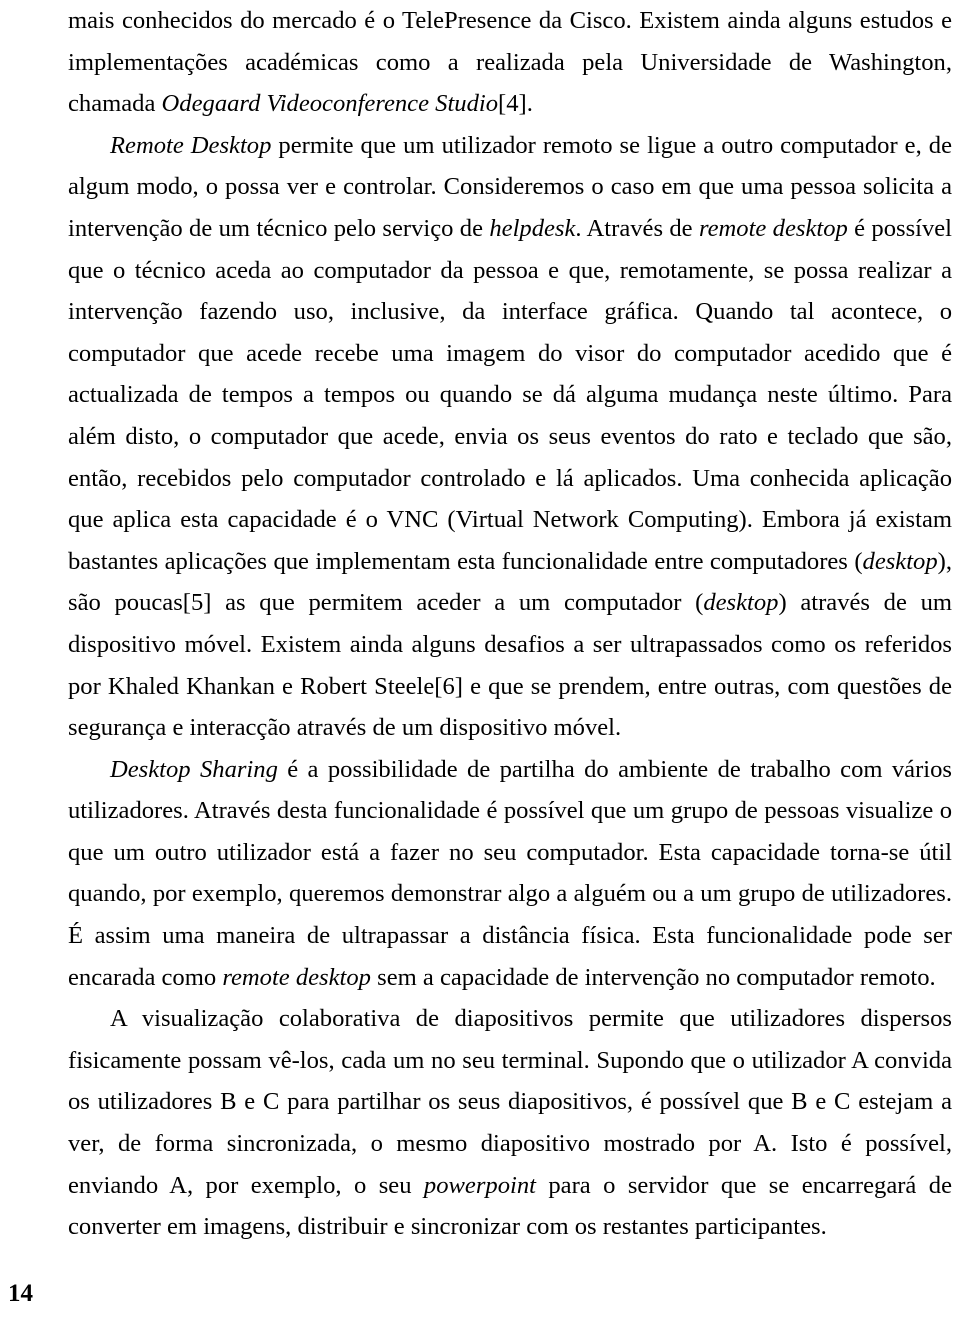 This screenshot has width=960, height=1322. What do you see at coordinates (515, 104) in the screenshot?
I see `body-text: [4].` at bounding box center [515, 104].